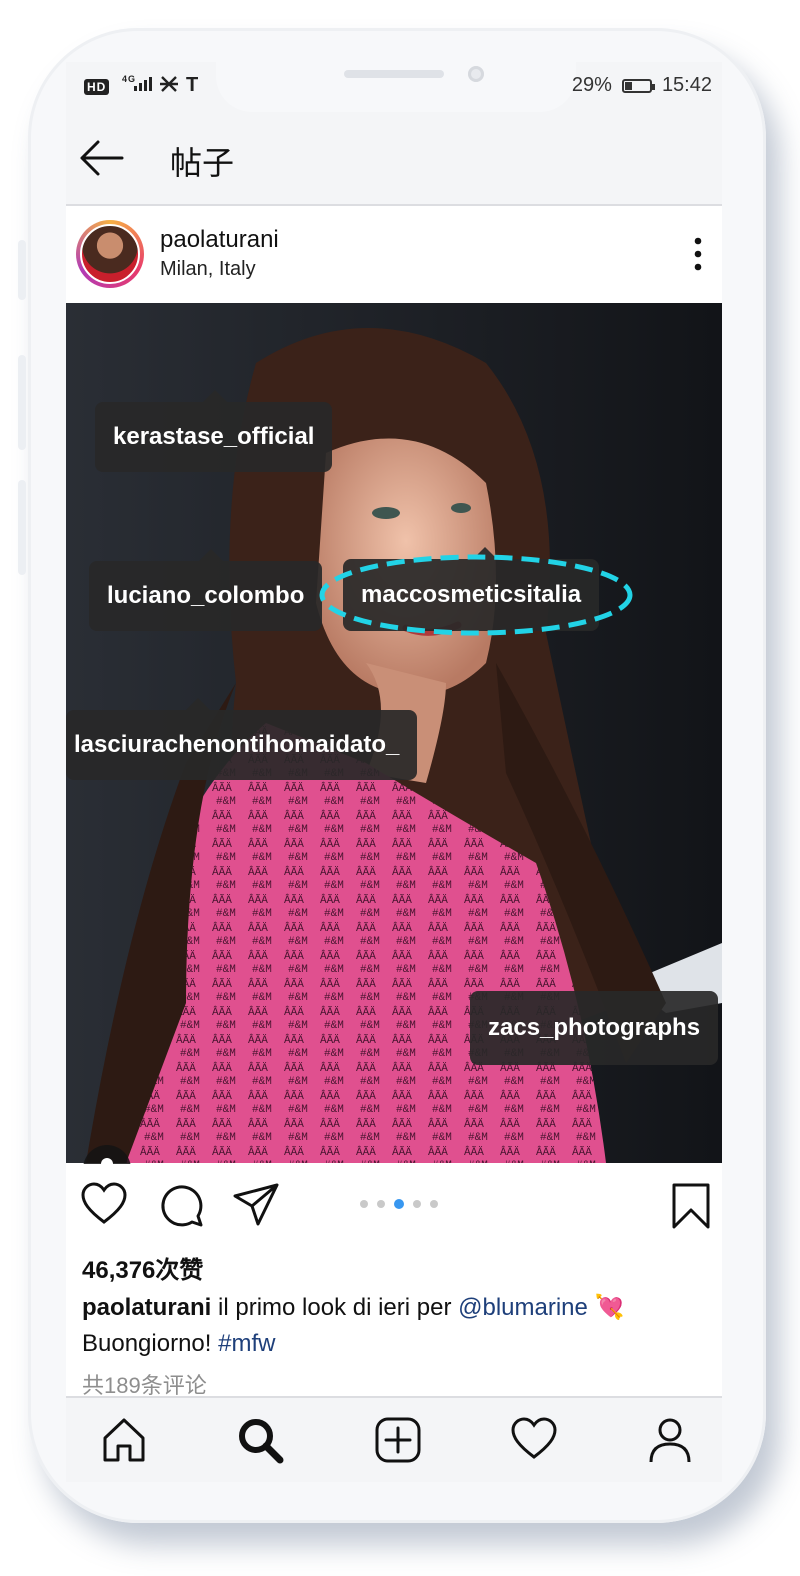 The width and height of the screenshot is (800, 1576). What do you see at coordinates (142, 1267) in the screenshot?
I see `likes-count: 46,376次赞` at bounding box center [142, 1267].